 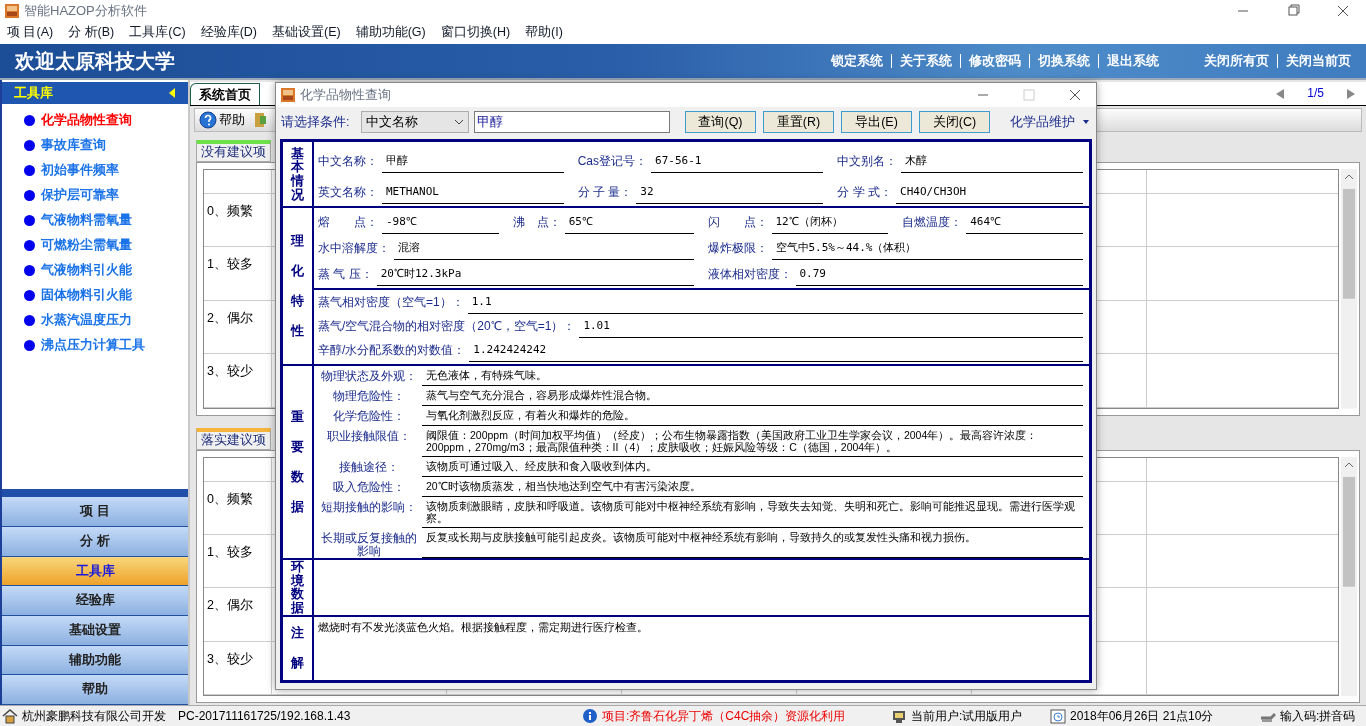 I want to click on toolbar-button: 查询(Q), so click(x=720, y=122).